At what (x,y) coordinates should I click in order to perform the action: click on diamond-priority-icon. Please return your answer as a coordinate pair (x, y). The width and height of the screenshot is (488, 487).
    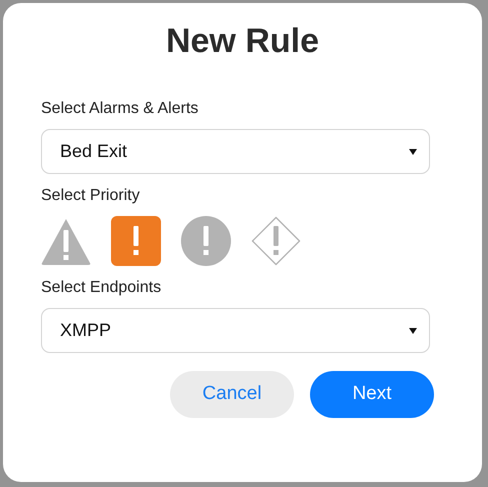
    Looking at the image, I should click on (276, 241).